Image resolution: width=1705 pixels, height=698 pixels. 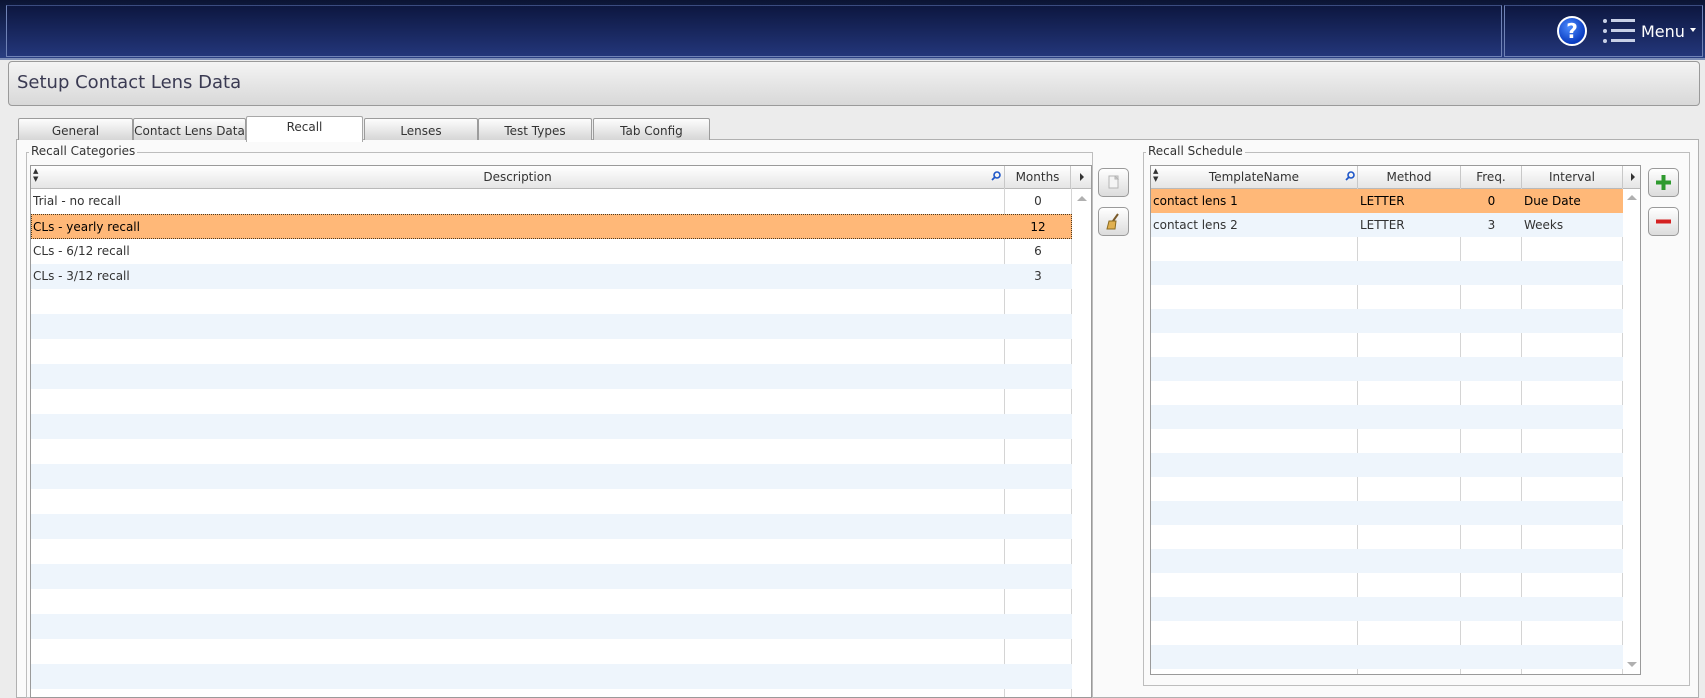 I want to click on minus-icon, so click(x=1663, y=221).